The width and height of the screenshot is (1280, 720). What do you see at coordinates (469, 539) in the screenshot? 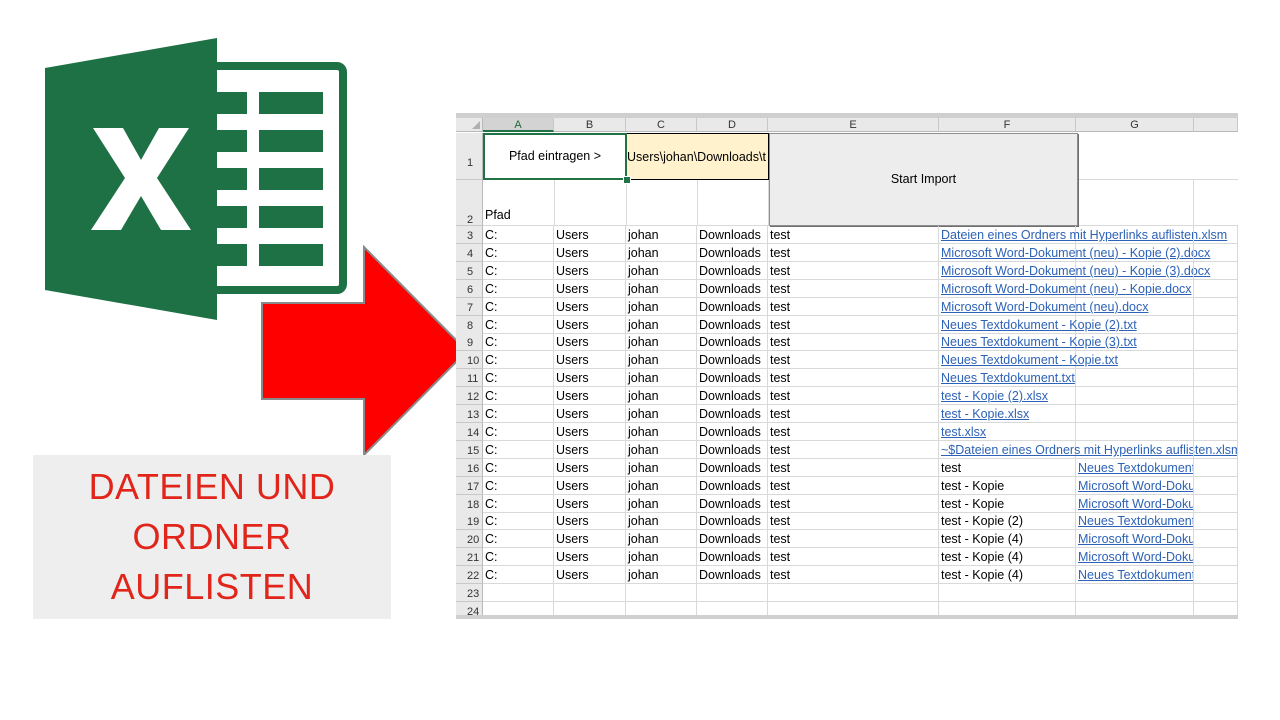
I see `row-header: 20` at bounding box center [469, 539].